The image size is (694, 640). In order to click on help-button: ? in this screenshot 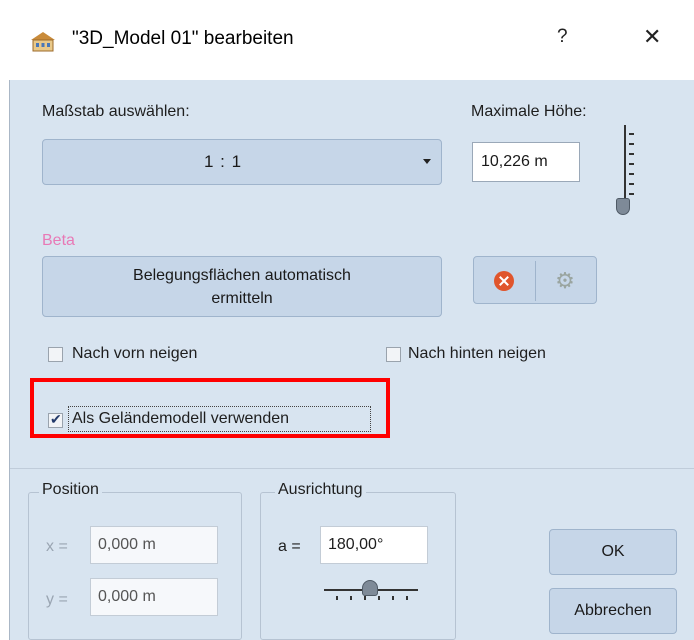, I will do `click(562, 37)`.